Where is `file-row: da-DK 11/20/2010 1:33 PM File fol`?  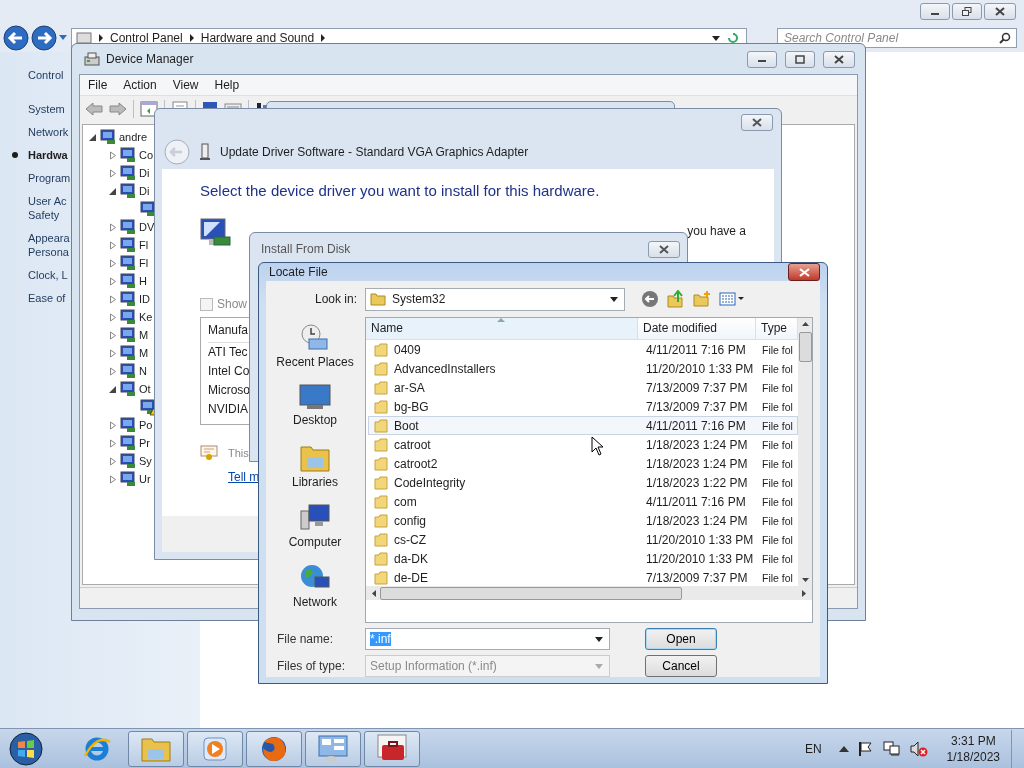
file-row: da-DK 11/20/2010 1:33 PM File fol is located at coordinates (583, 558).